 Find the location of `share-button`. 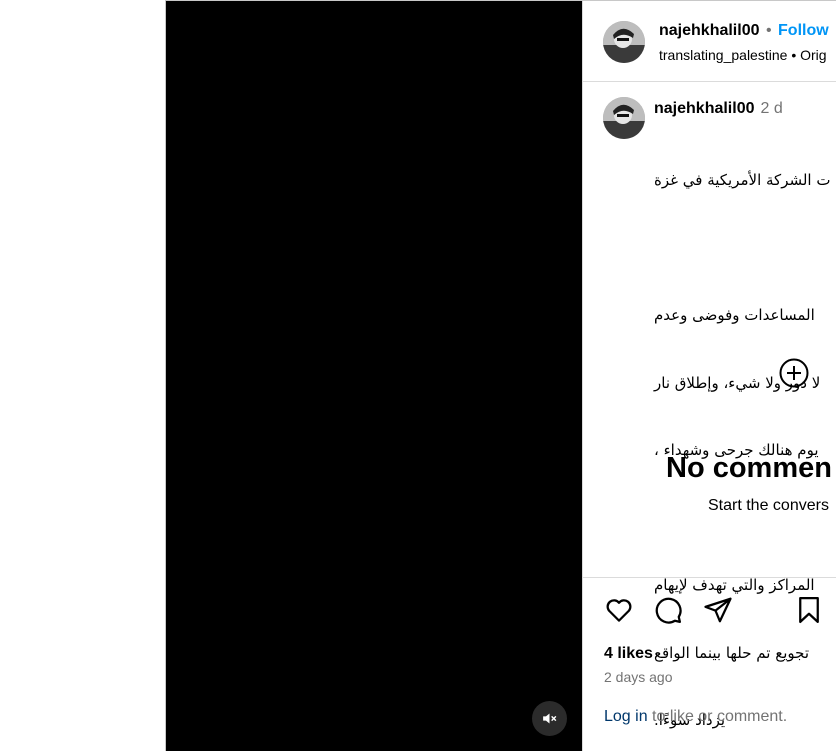

share-button is located at coordinates (718, 610).